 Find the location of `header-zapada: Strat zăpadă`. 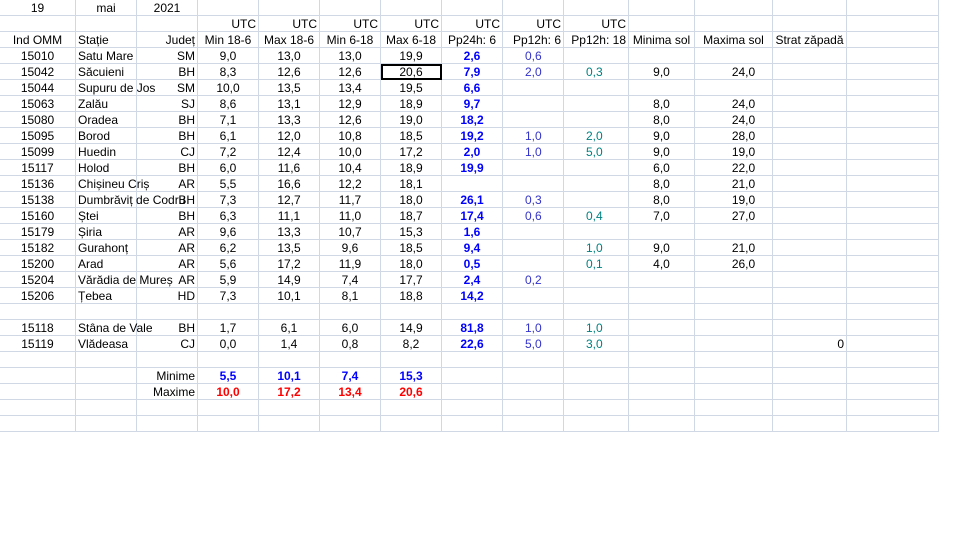

header-zapada: Strat zăpadă is located at coordinates (810, 40).